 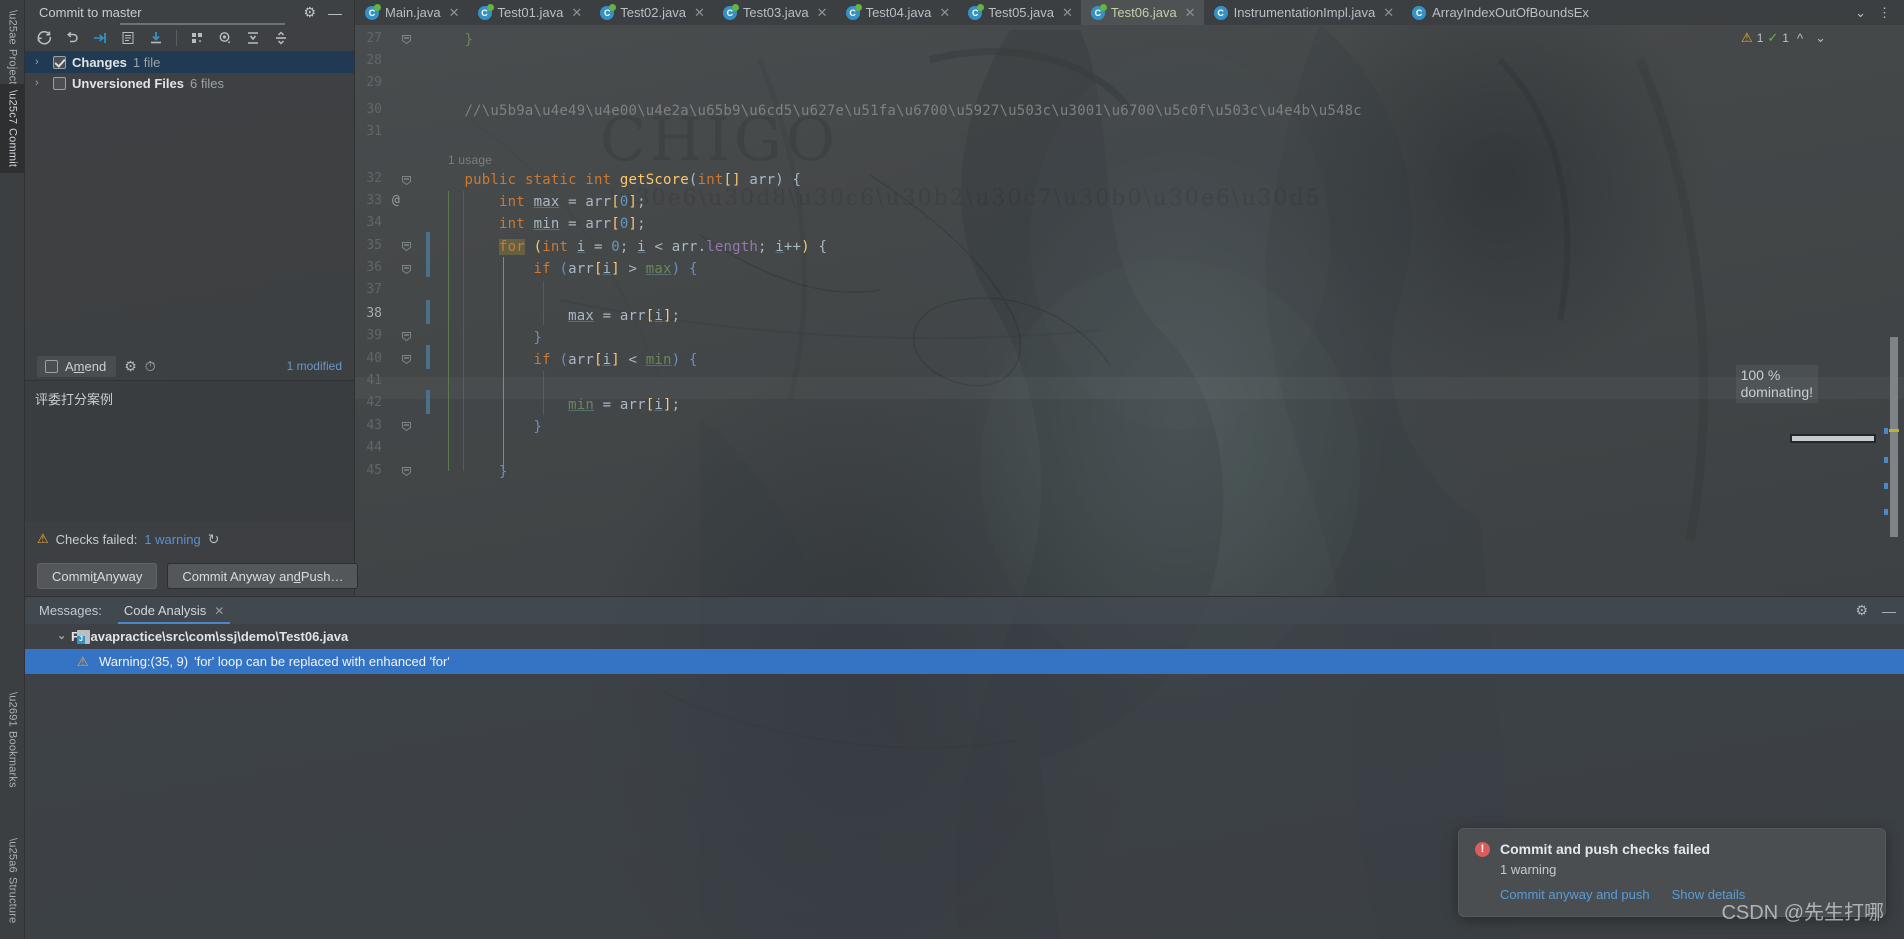 What do you see at coordinates (470, 160) in the screenshot?
I see `usage-hint: 1 usage` at bounding box center [470, 160].